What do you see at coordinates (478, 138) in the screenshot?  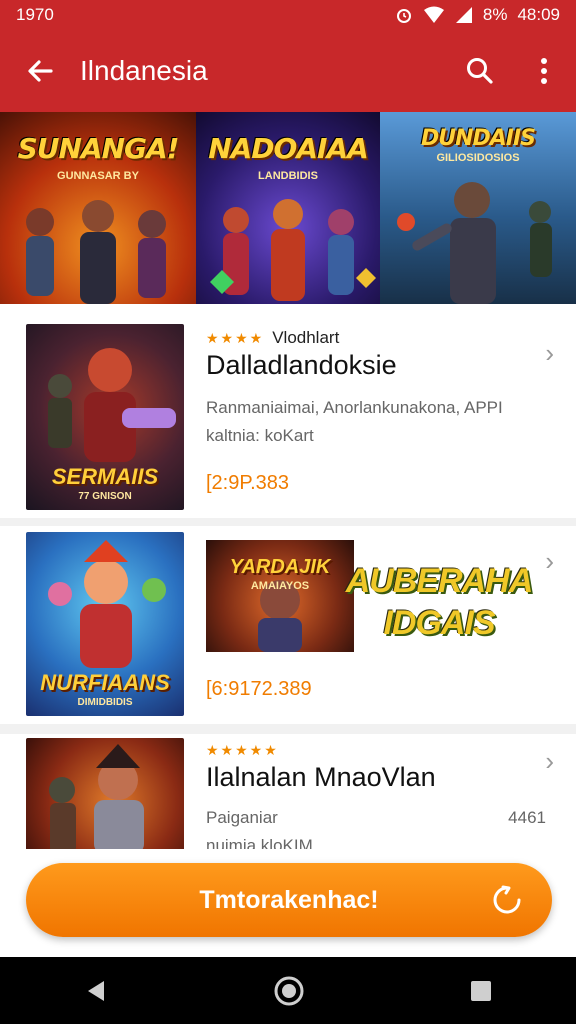 I see `banner-title-3: DUNDAIIS` at bounding box center [478, 138].